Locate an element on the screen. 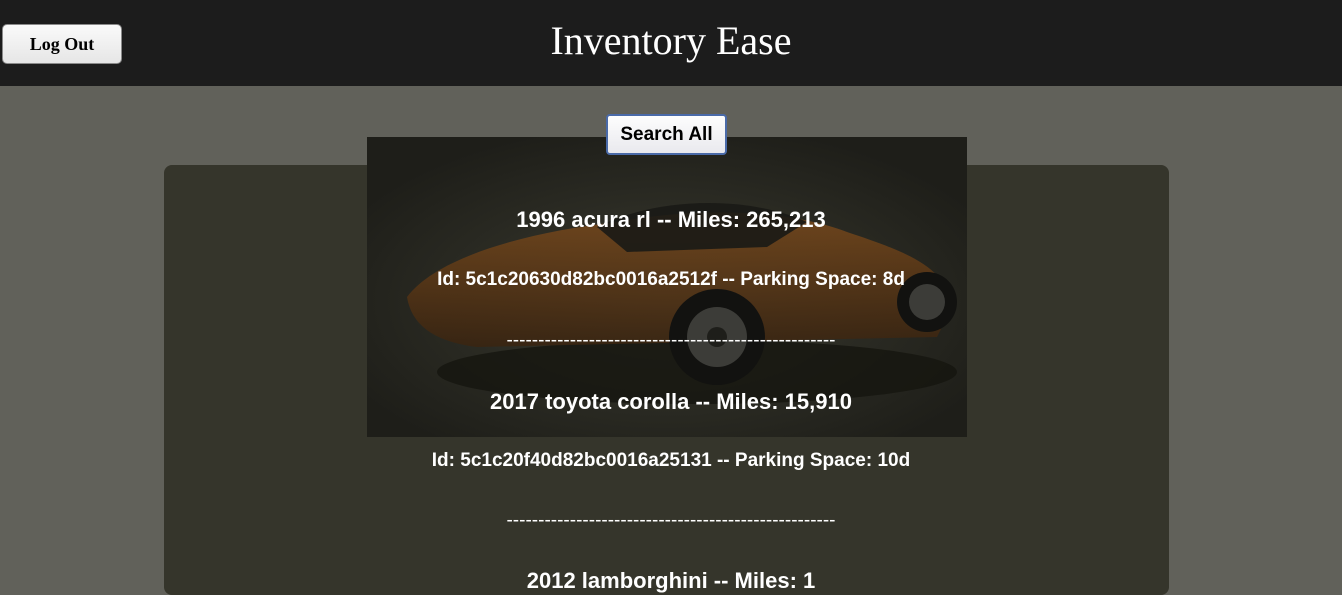 The image size is (1342, 595). app-title: Inventory Ease is located at coordinates (671, 40).